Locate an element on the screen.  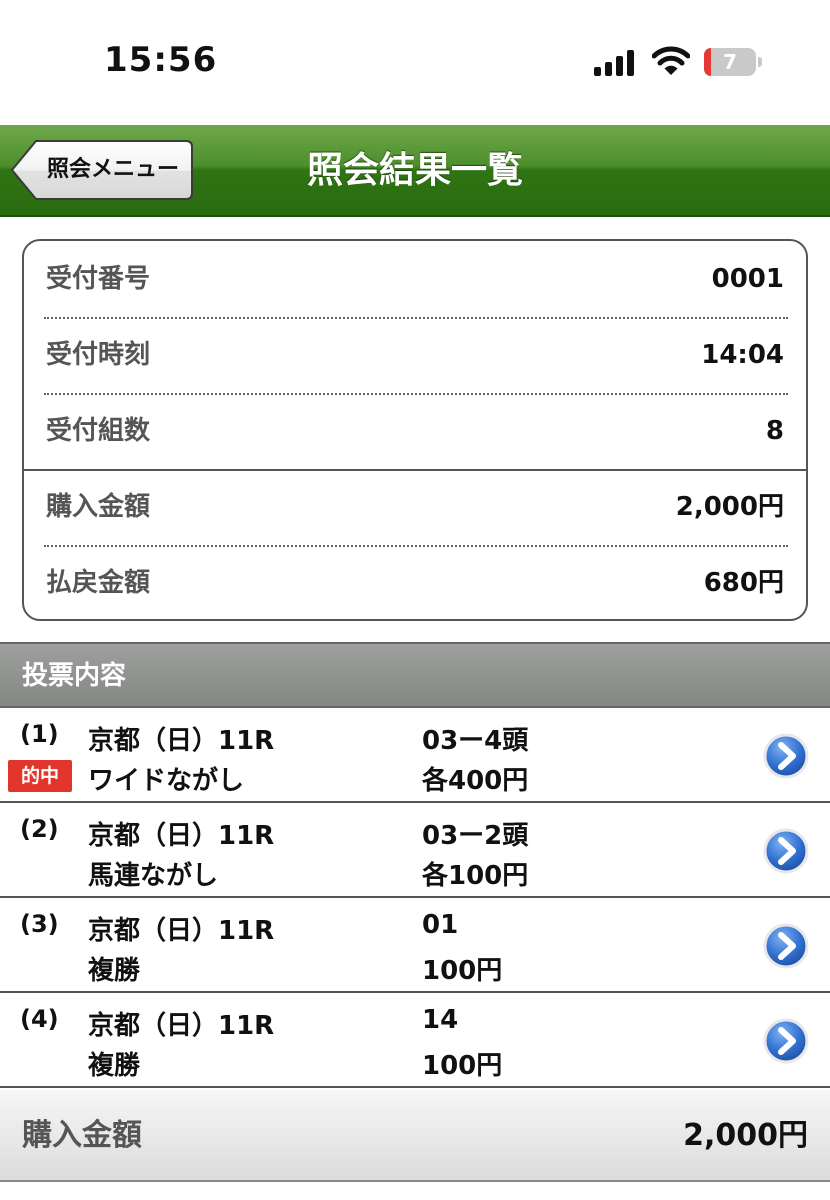
bet-row: (2) 京都（日）11R 馬連ながし 03ー2頭 各100円 is located at coordinates (415, 850).